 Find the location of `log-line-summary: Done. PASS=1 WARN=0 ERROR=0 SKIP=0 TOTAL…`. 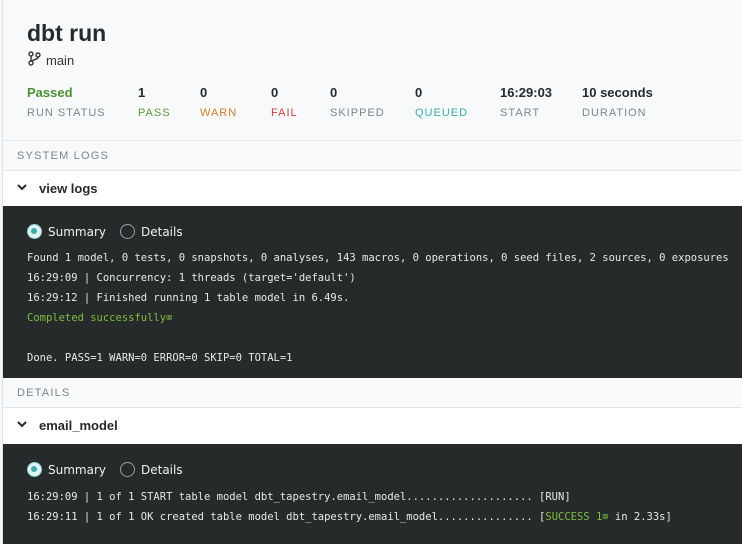

log-line-summary: Done. PASS=1 WARN=0 ERROR=0 SKIP=0 TOTAL… is located at coordinates (160, 358).